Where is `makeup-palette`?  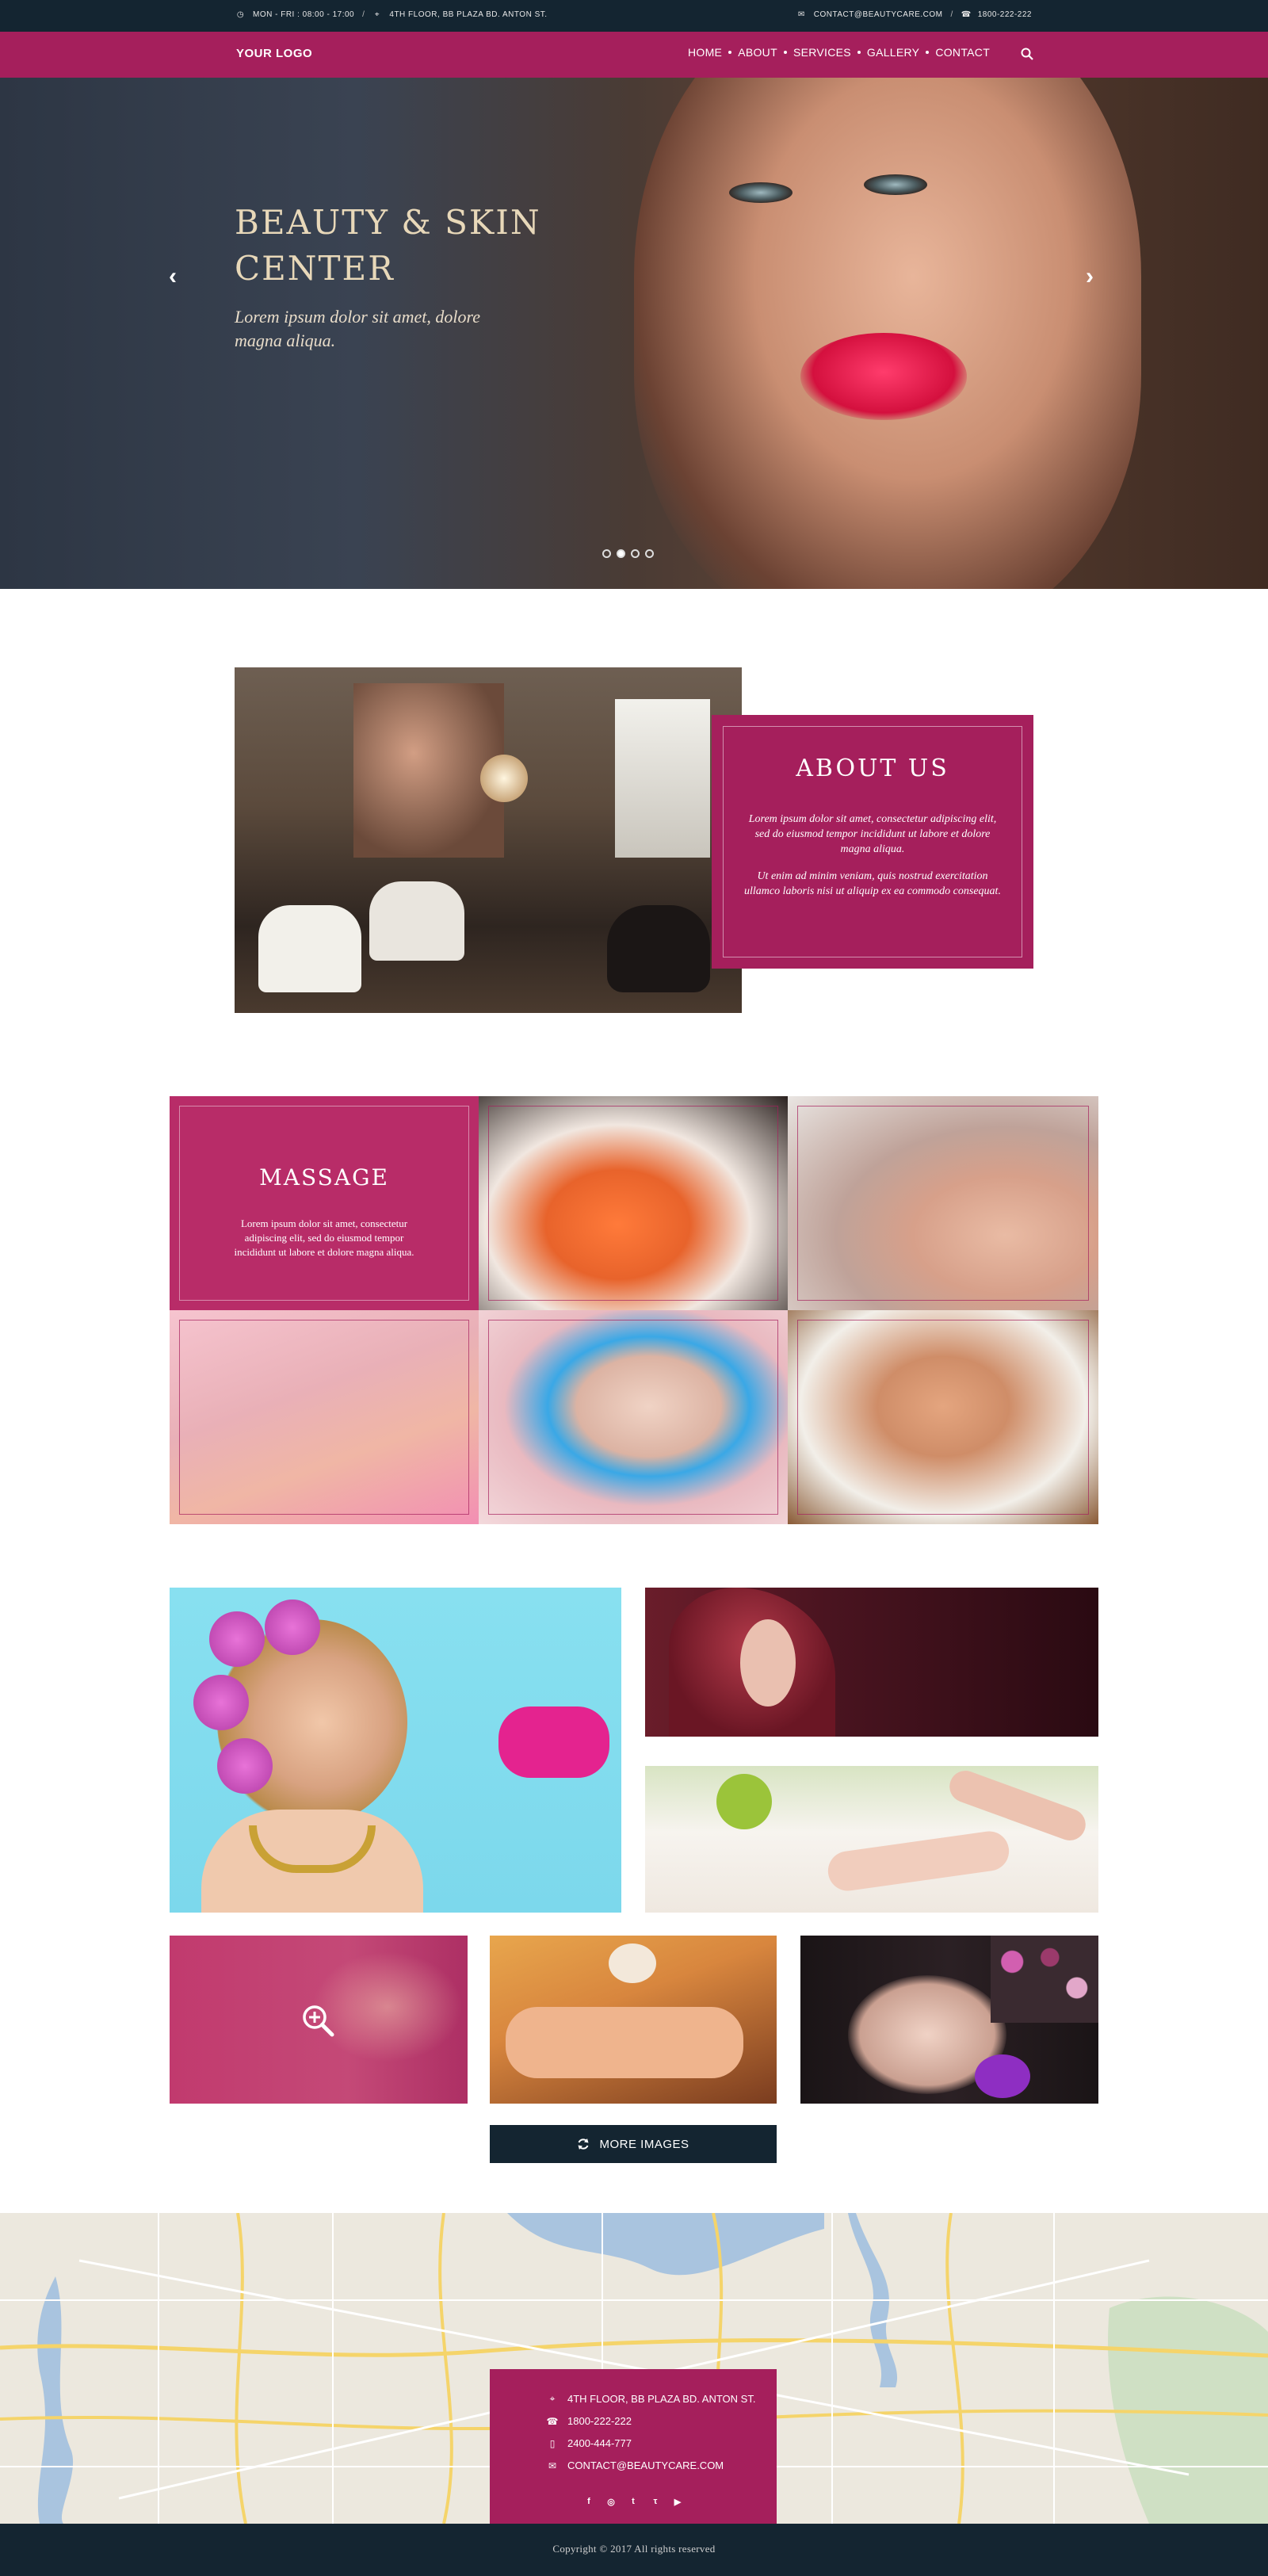
makeup-palette is located at coordinates (1044, 1980).